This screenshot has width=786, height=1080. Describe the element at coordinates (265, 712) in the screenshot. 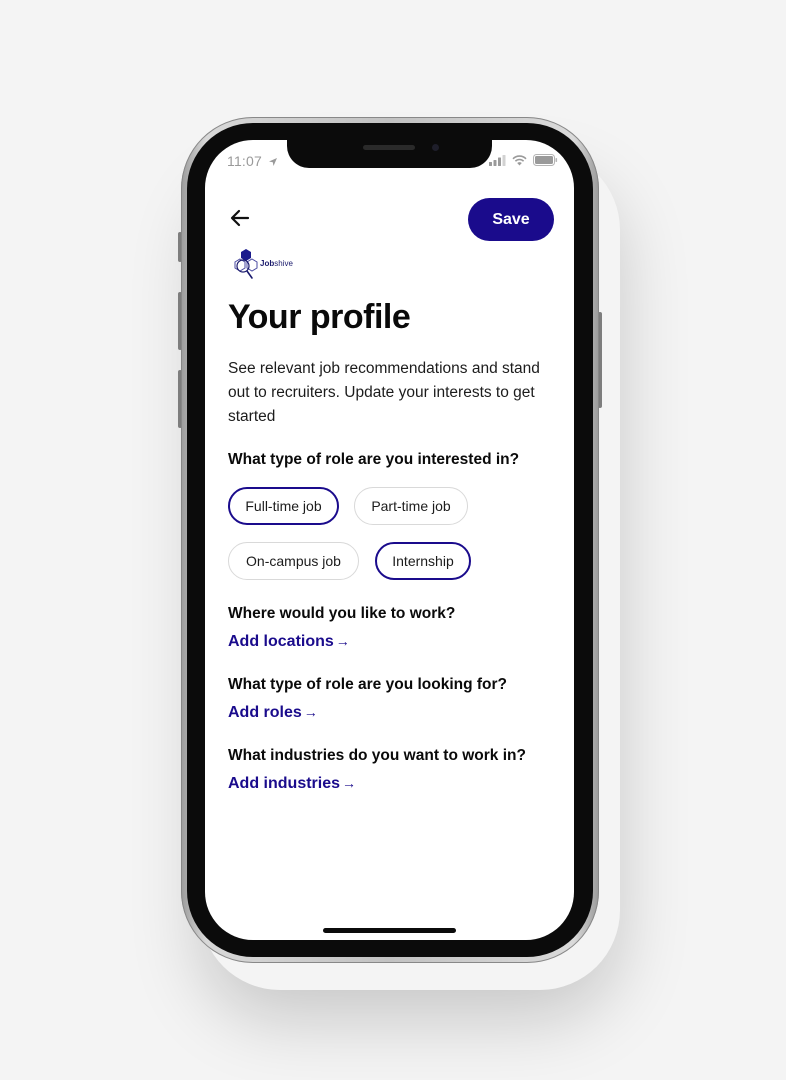

I see `add-roles-label: Add roles` at that location.